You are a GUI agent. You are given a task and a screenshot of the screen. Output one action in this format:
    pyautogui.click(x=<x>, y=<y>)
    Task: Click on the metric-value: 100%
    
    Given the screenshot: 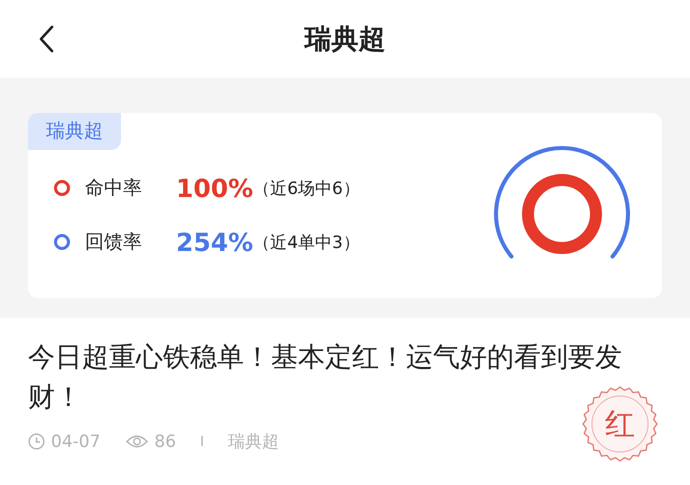 What is the action you would take?
    pyautogui.click(x=215, y=188)
    